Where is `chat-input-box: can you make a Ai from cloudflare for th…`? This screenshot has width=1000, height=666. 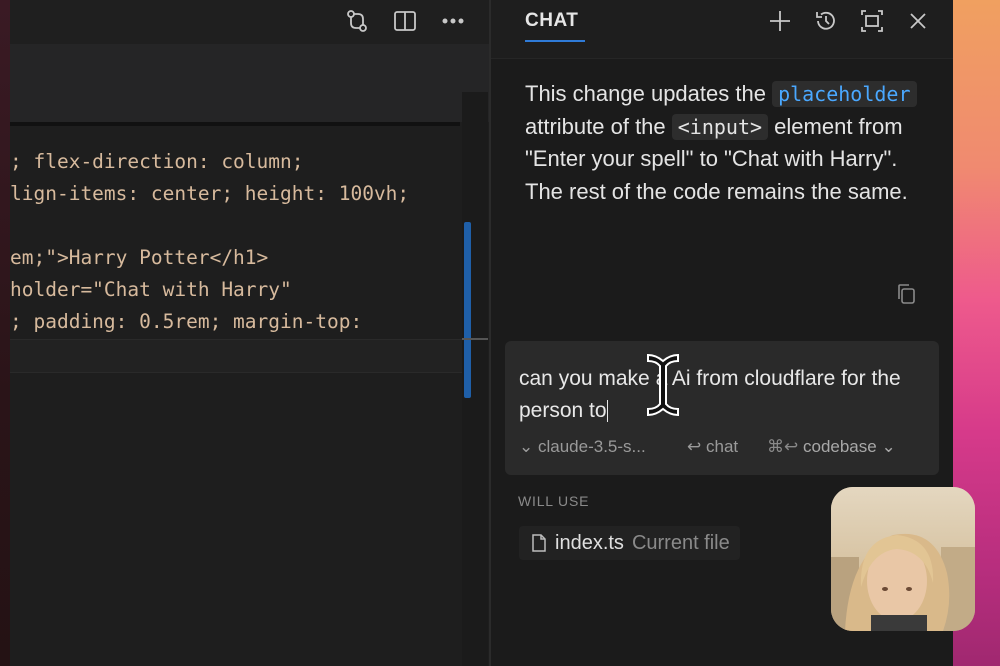 chat-input-box: can you make a Ai from cloudflare for th… is located at coordinates (722, 408).